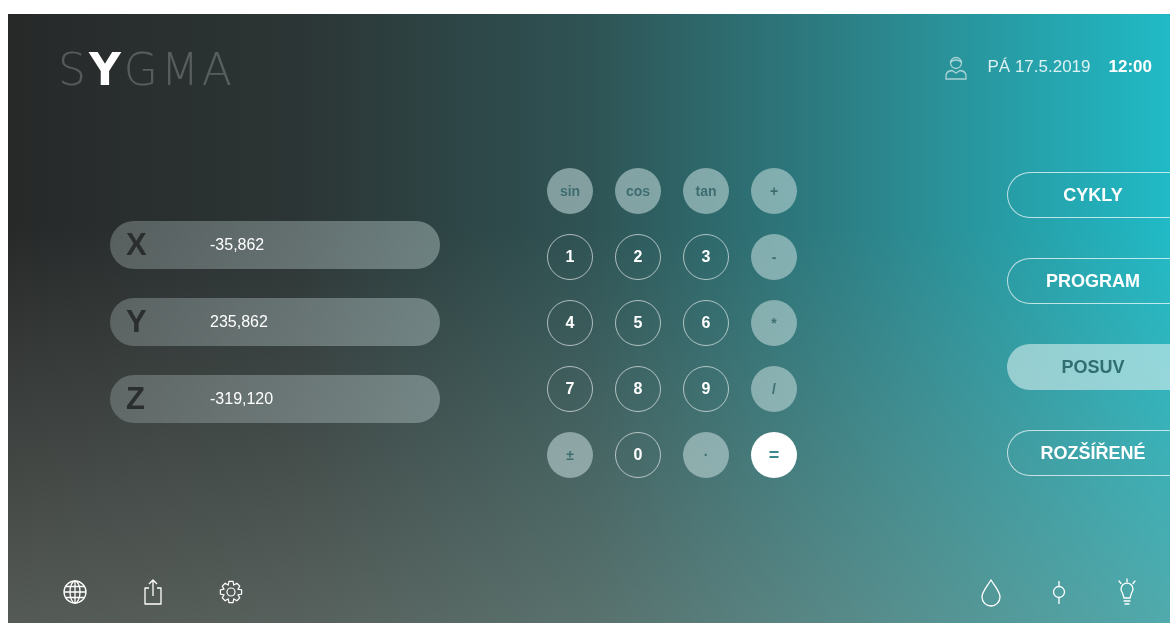 This screenshot has height=623, width=1170. What do you see at coordinates (774, 323) in the screenshot?
I see `keypad-key: *` at bounding box center [774, 323].